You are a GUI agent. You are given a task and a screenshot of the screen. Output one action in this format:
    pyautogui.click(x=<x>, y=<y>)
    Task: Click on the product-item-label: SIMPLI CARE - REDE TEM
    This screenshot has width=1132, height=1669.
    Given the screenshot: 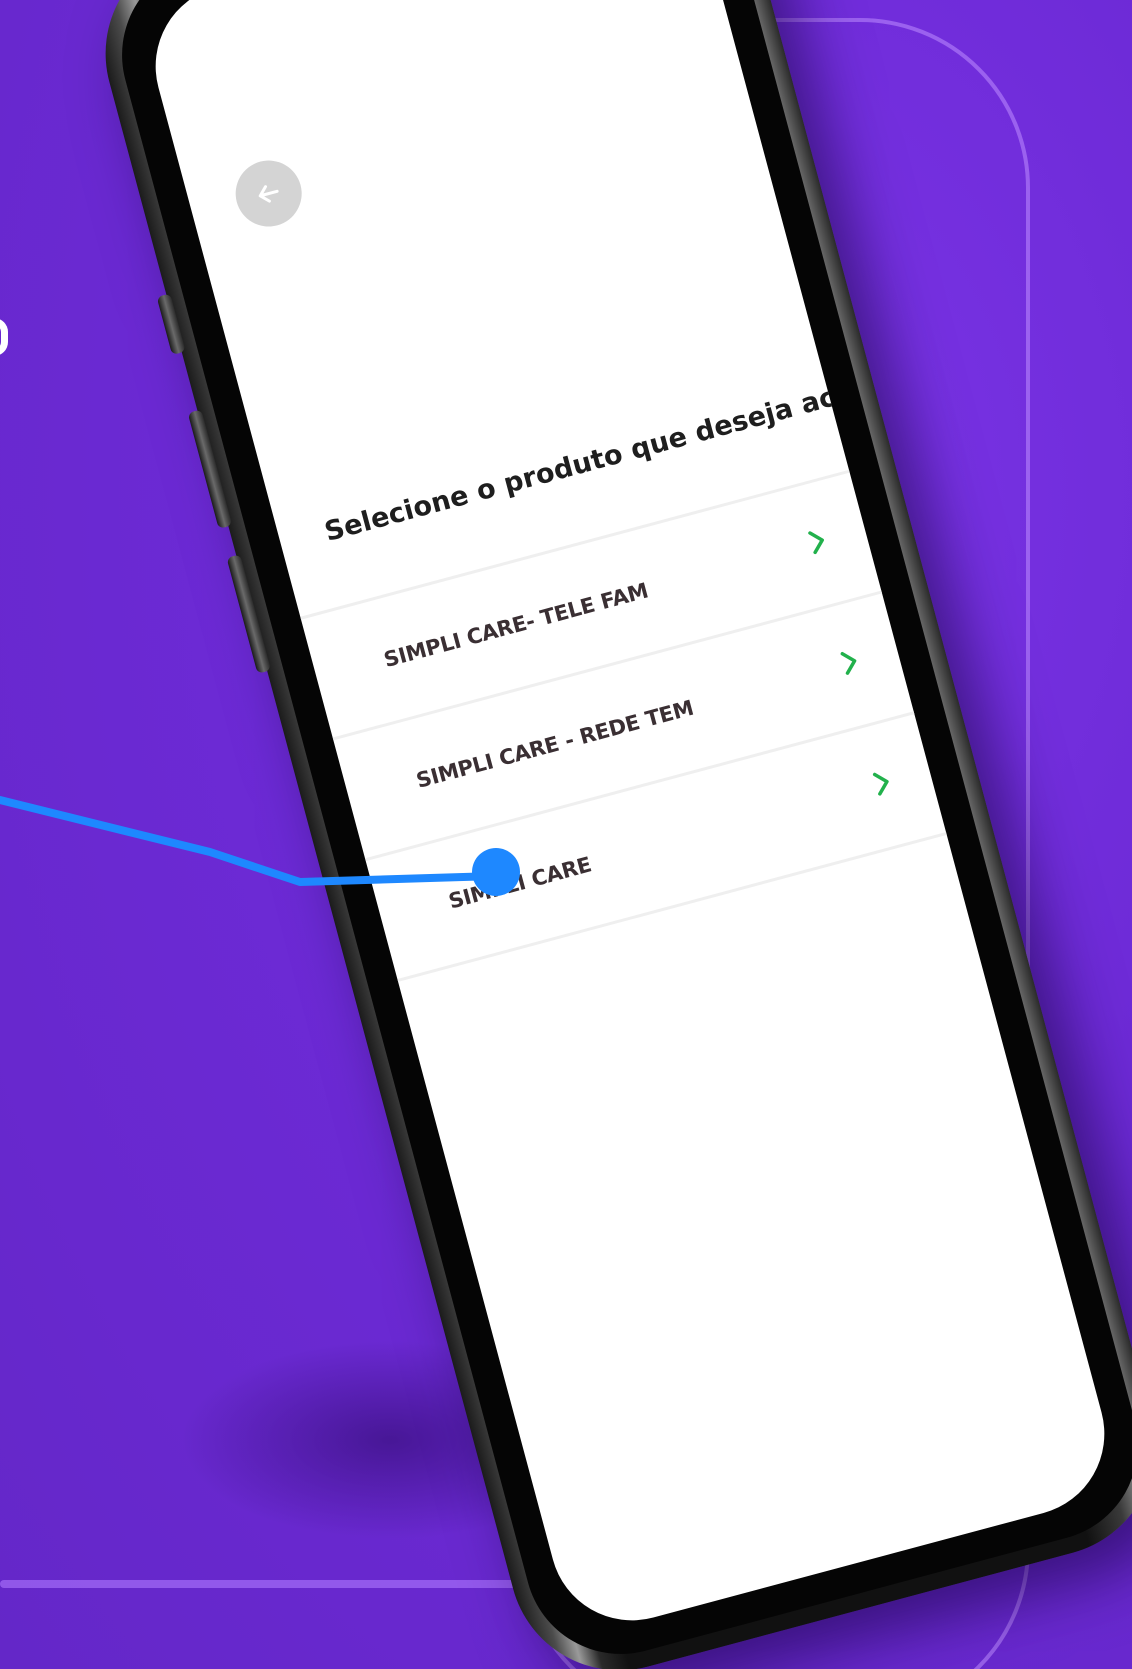 What is the action you would take?
    pyautogui.click(x=555, y=744)
    